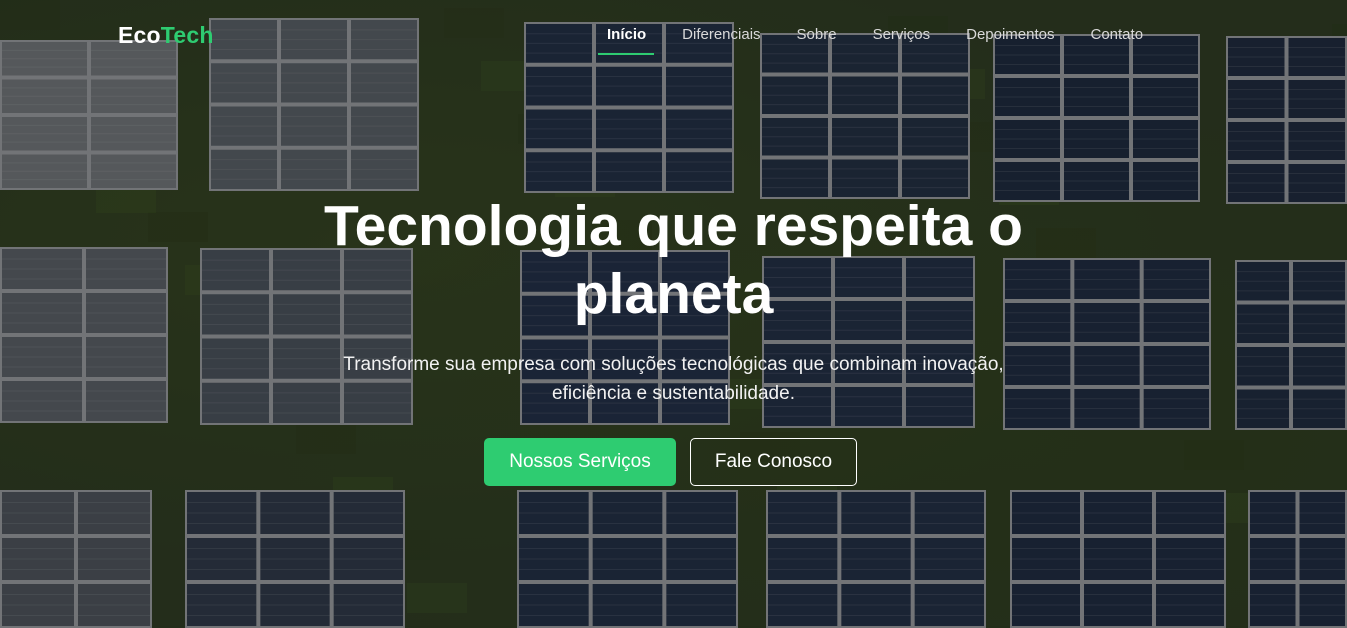  Describe the element at coordinates (1010, 40) in the screenshot. I see `nav-item-depoimentos: Depoimentos` at that location.